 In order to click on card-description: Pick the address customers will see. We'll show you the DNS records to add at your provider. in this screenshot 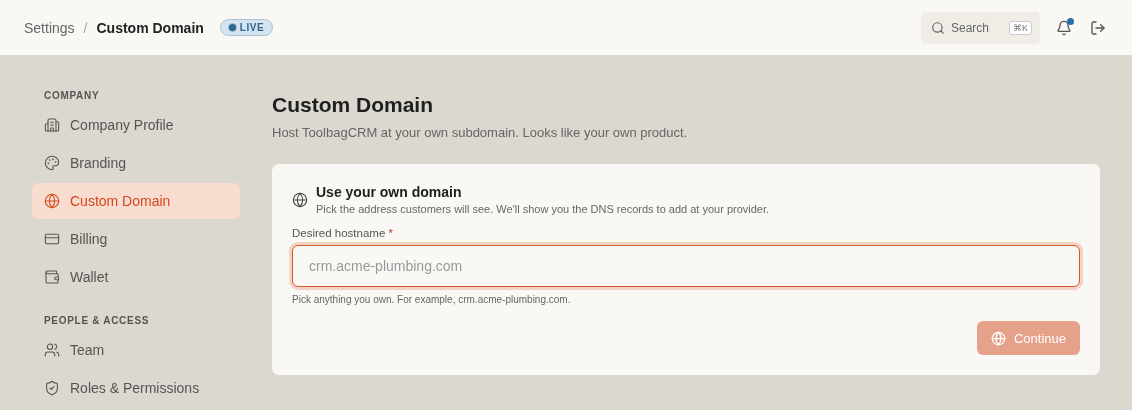, I will do `click(543, 209)`.